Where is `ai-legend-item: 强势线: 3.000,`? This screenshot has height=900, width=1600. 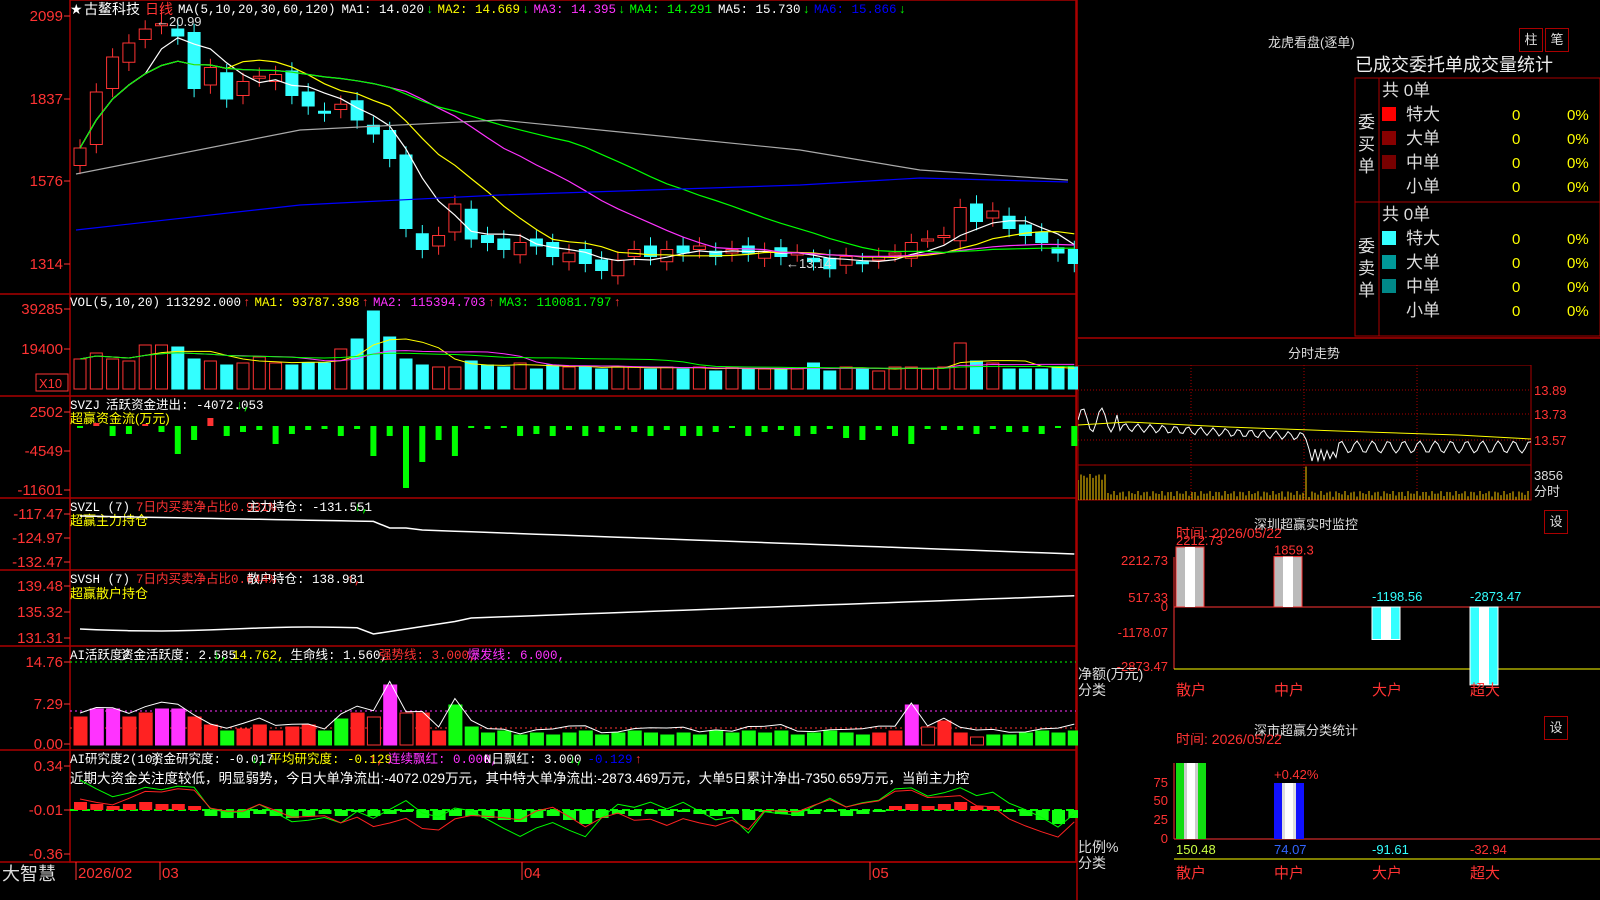
ai-legend-item: 强势线: 3.000, is located at coordinates (428, 655).